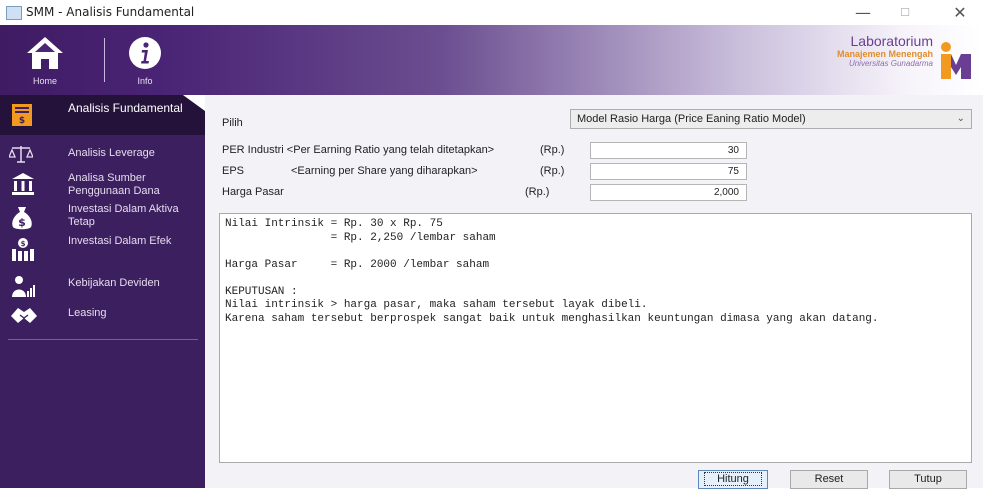 Image resolution: width=983 pixels, height=489 pixels. Describe the element at coordinates (114, 184) in the screenshot. I see `sidebar-item-label: Analisa Sumber Penggunaan Dana` at that location.